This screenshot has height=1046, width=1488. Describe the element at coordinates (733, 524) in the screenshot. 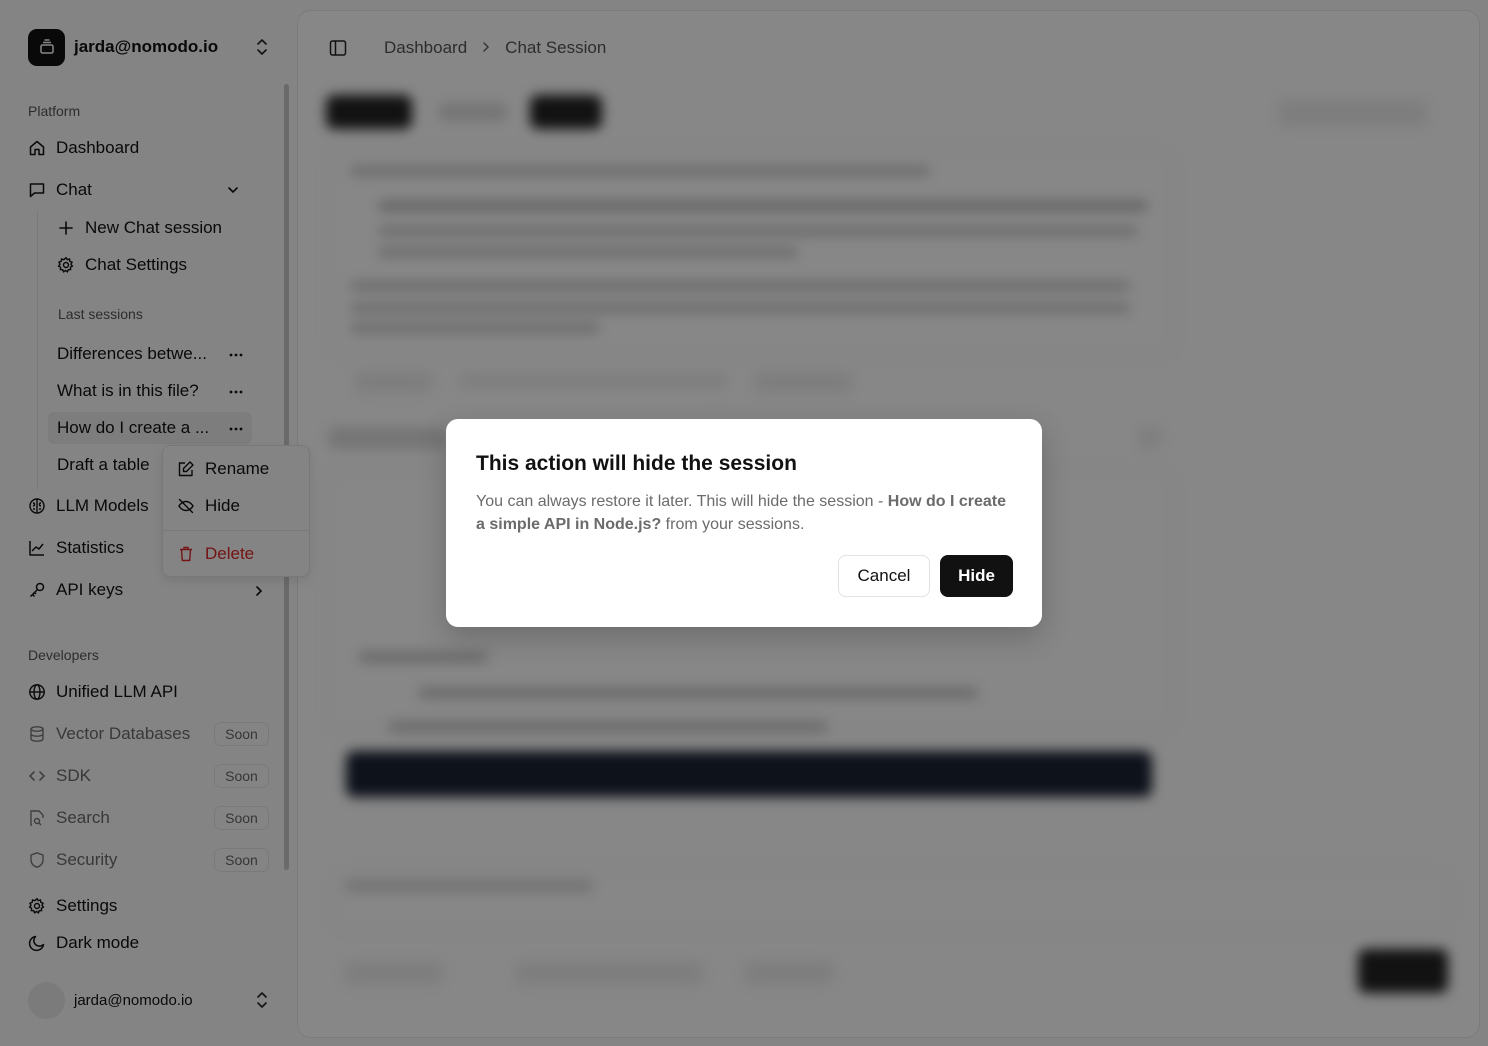

I see `dialog-desc-suffix: from your sessions.` at that location.